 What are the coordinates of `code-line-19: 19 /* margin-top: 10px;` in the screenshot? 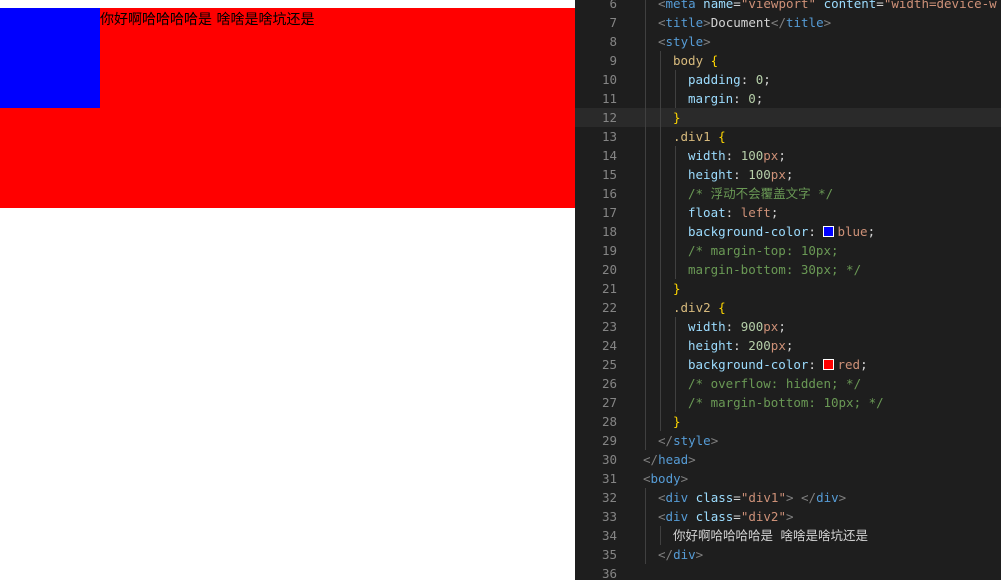 It's located at (788, 250).